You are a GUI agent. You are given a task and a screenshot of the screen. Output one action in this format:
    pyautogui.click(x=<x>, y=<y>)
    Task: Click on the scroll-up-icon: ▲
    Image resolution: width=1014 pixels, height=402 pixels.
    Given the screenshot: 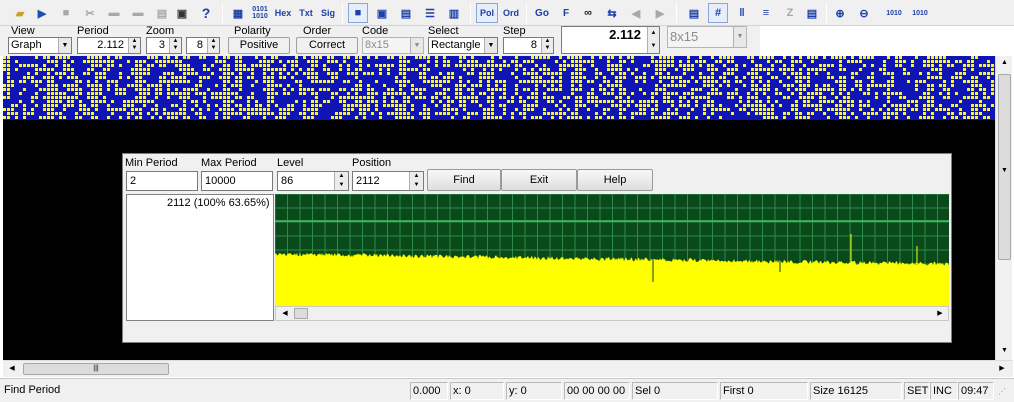 What is the action you would take?
    pyautogui.click(x=1004, y=63)
    